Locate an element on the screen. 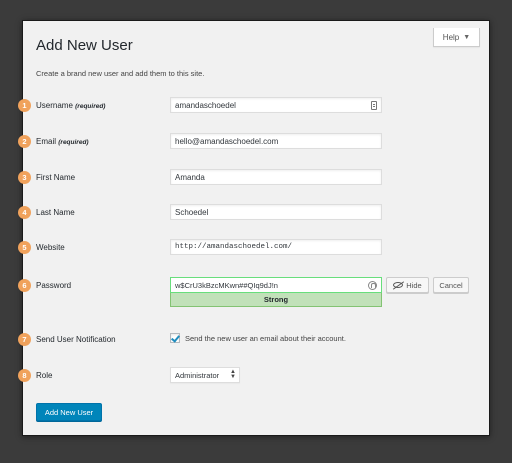  role-select: Administrator ▲ ▼ is located at coordinates (205, 375).